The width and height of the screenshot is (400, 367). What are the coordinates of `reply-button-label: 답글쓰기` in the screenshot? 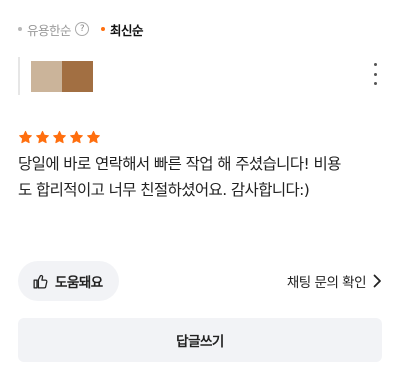 It's located at (200, 342).